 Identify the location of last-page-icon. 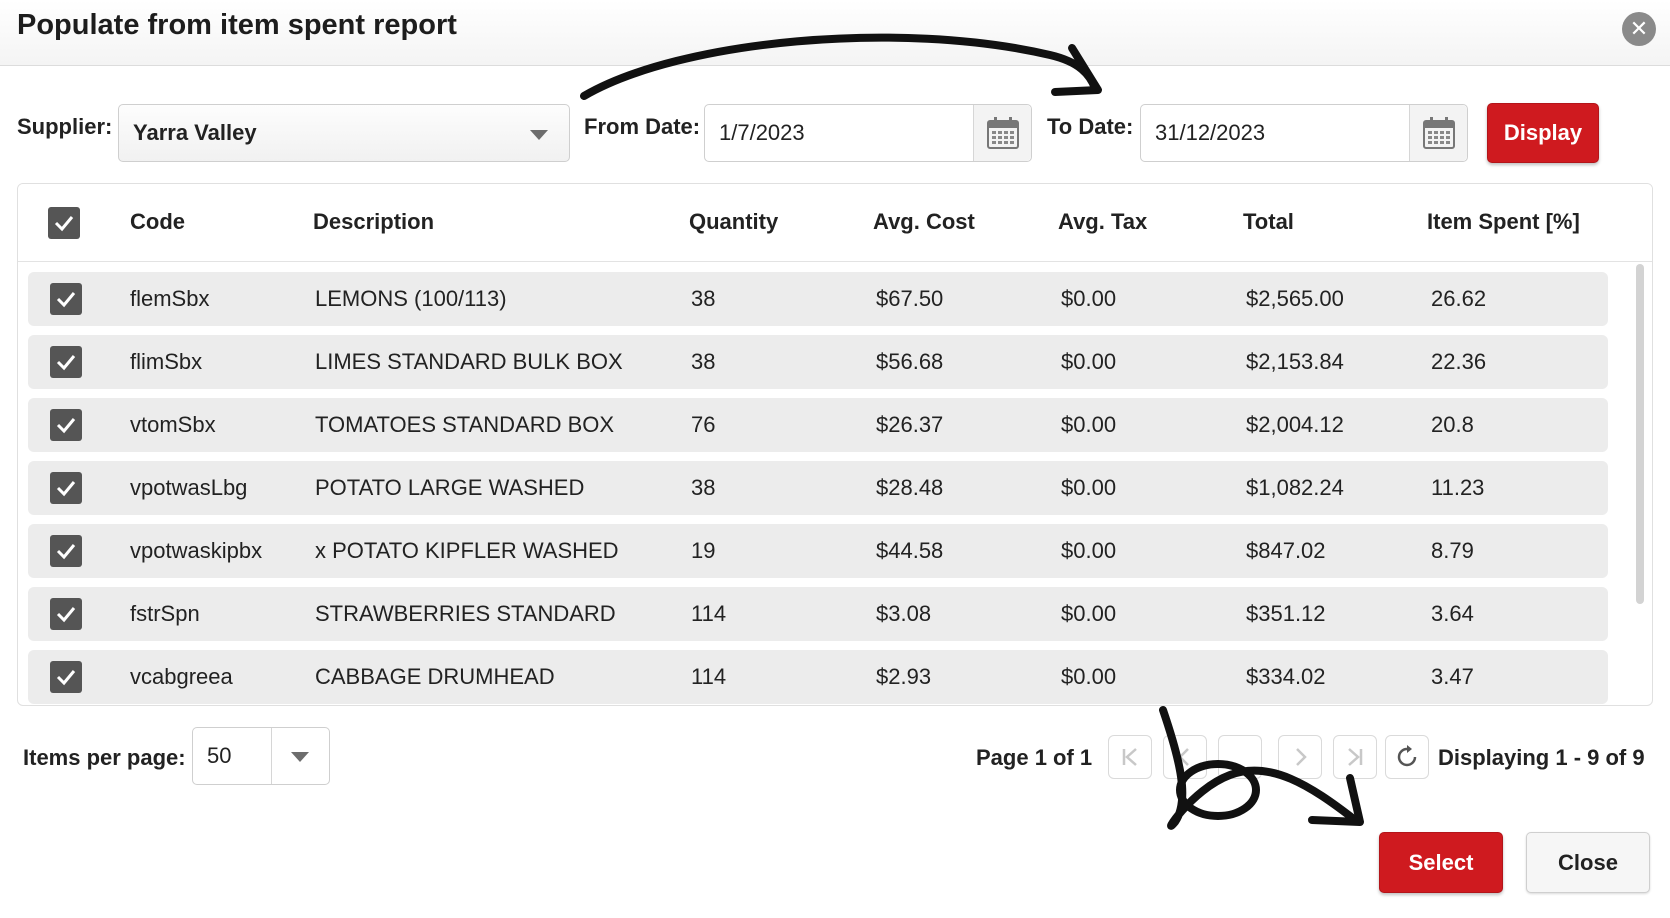
(1355, 757).